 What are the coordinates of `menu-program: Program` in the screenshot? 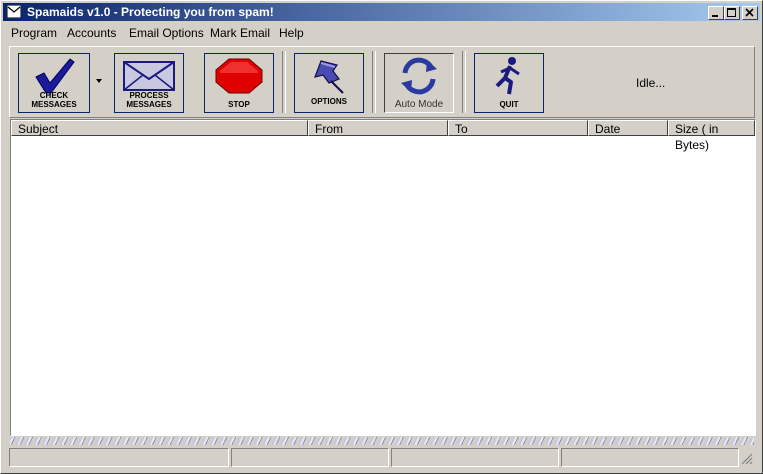 It's located at (34, 33).